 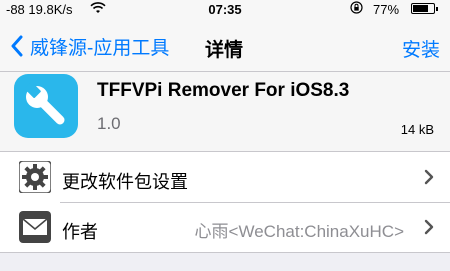 I want to click on page-title: 详情, so click(x=224, y=50).